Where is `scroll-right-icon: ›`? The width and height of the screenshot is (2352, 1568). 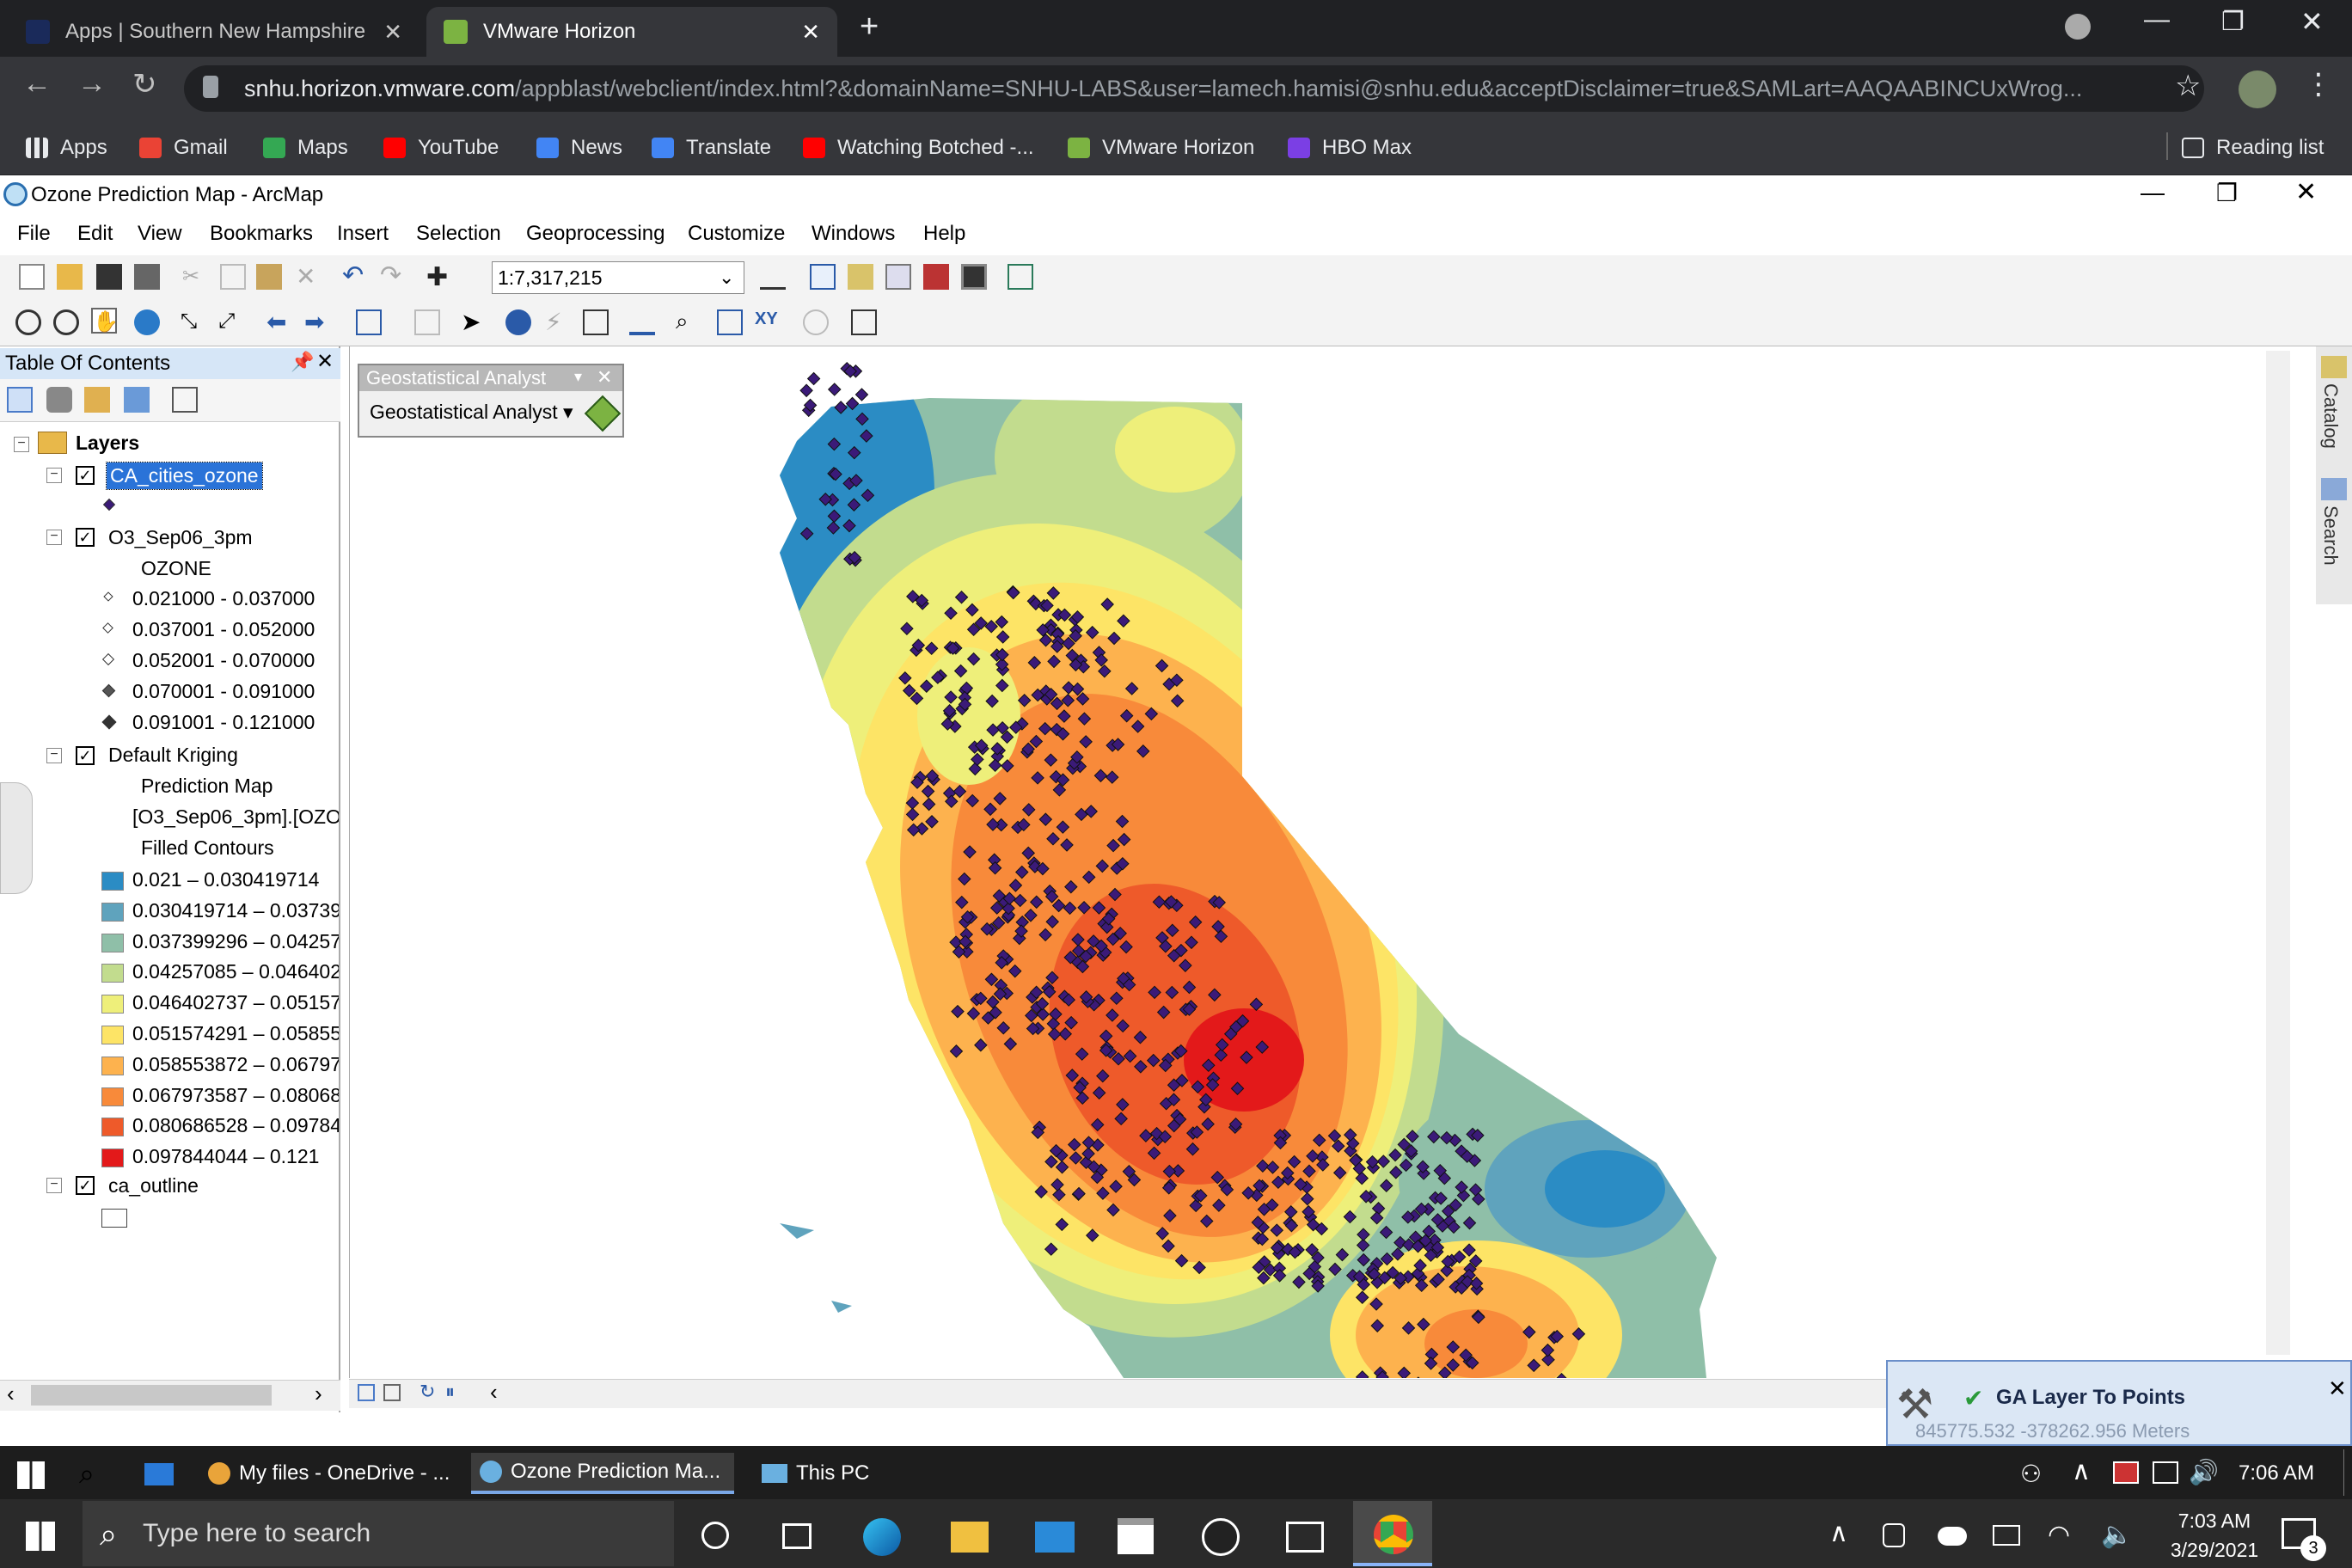
scroll-right-icon: › is located at coordinates (318, 1394).